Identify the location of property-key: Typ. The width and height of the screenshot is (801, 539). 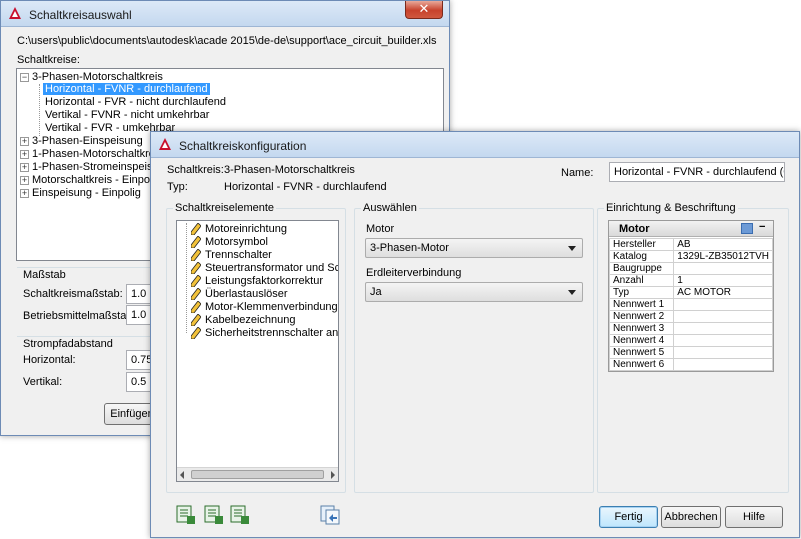
(642, 292).